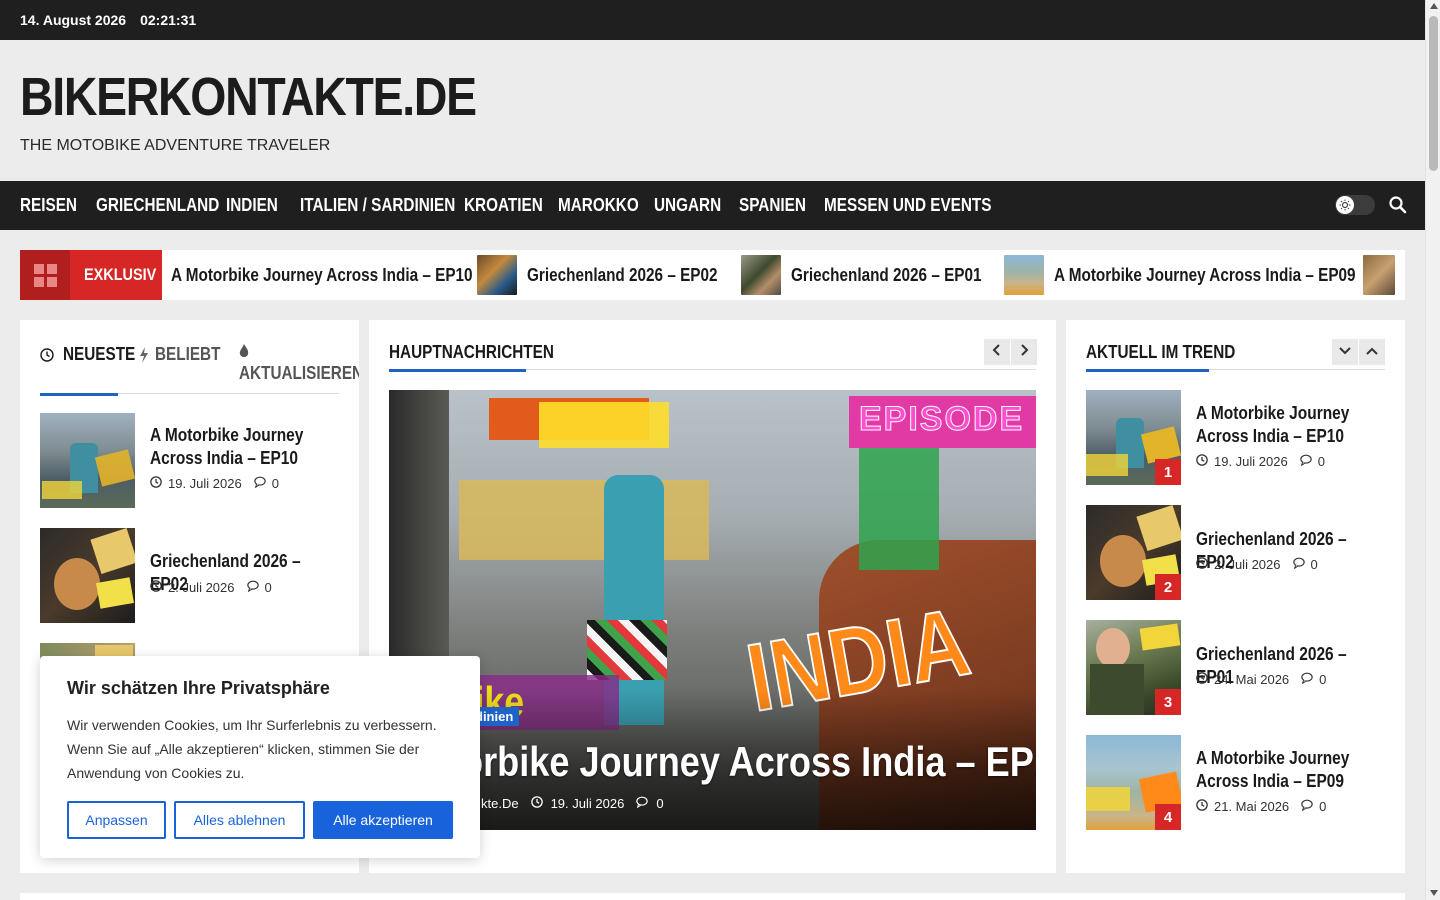  Describe the element at coordinates (45, 275) in the screenshot. I see `grid-icon` at that location.